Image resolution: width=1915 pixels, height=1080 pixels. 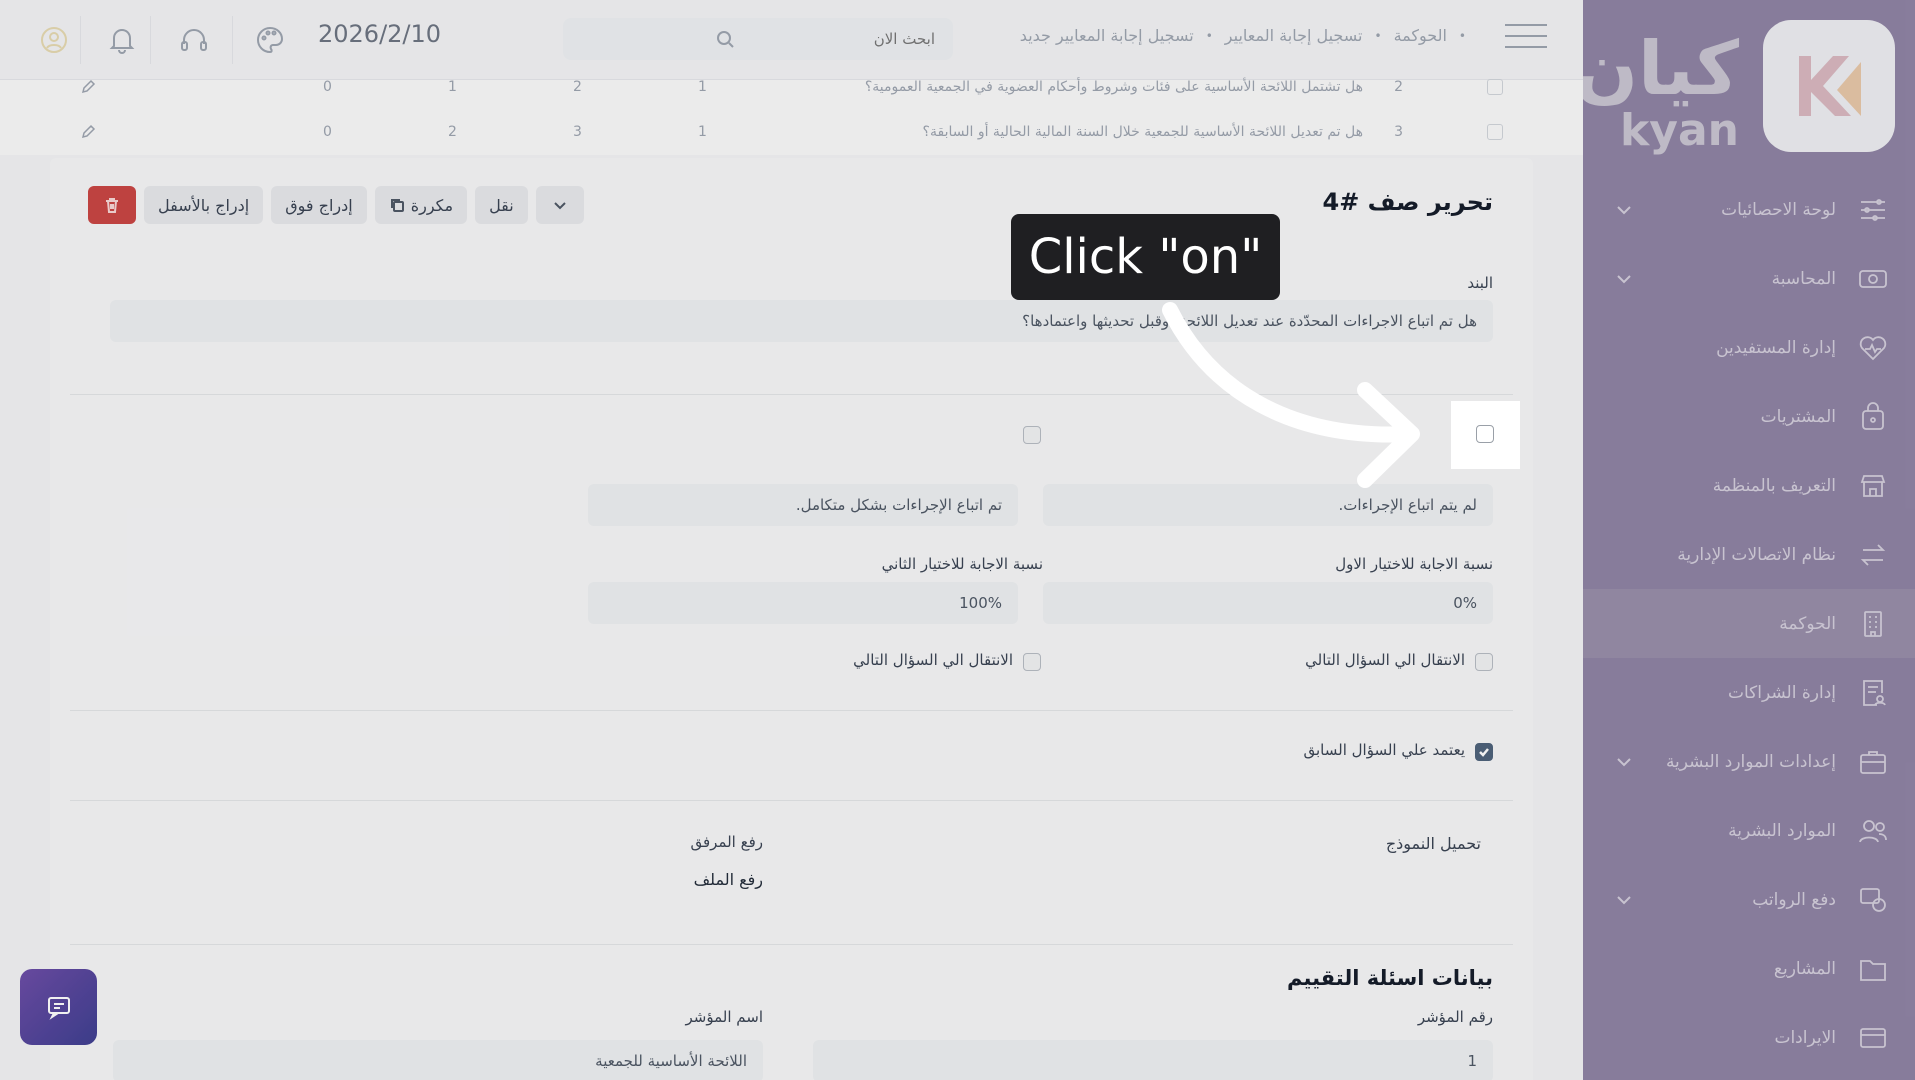 What do you see at coordinates (1407, 202) in the screenshot?
I see `editor-title: تحرير صف #4` at bounding box center [1407, 202].